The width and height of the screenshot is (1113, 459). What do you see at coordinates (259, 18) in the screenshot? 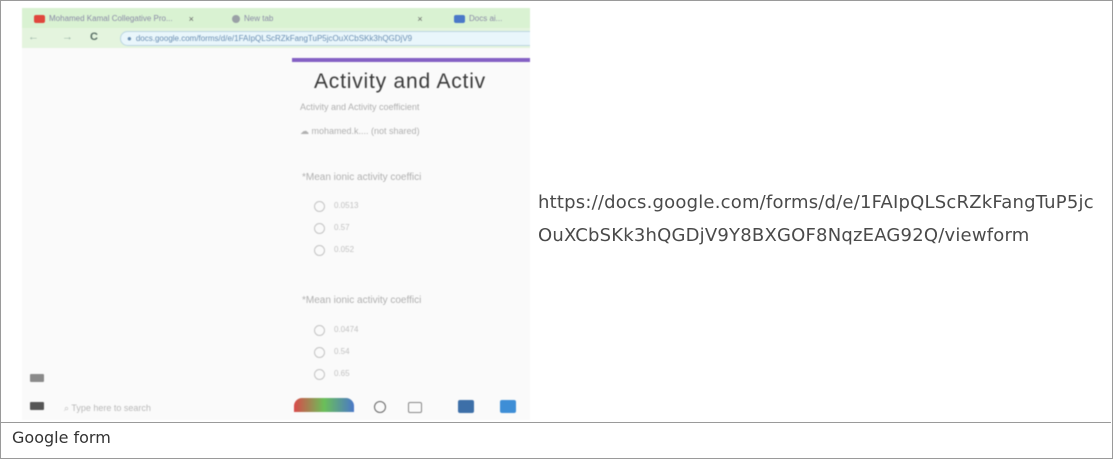
I see `tab-2-label: New tab` at bounding box center [259, 18].